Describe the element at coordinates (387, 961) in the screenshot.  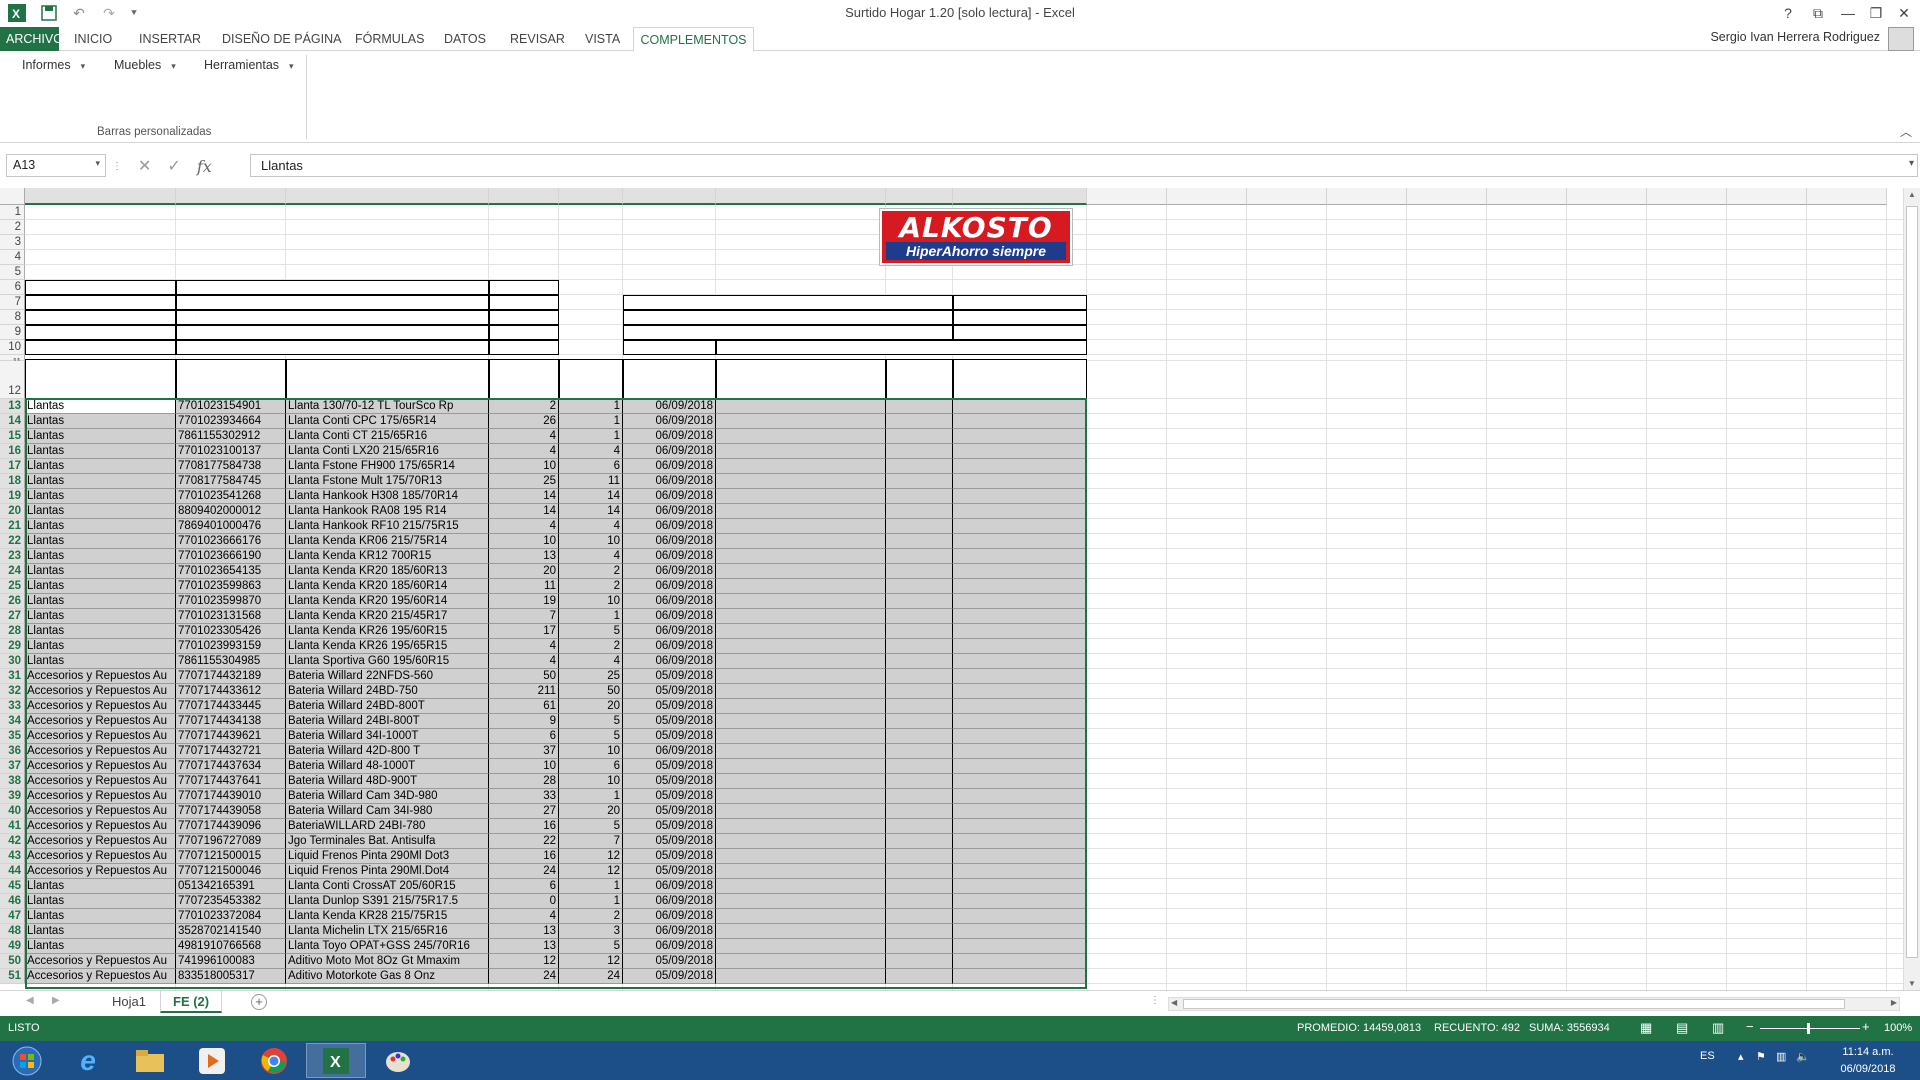
I see `cell-descripcion: Aditivo Moto Mot 8Oz Gt Mmaxim` at that location.